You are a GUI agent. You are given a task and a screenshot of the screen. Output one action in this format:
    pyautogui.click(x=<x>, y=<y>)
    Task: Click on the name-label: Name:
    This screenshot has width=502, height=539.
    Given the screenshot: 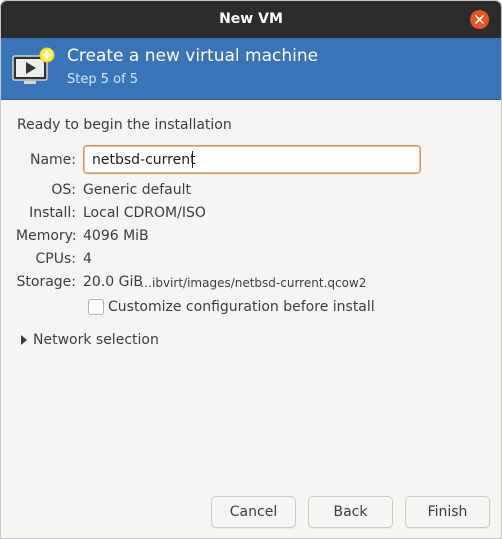 What is the action you would take?
    pyautogui.click(x=52, y=160)
    